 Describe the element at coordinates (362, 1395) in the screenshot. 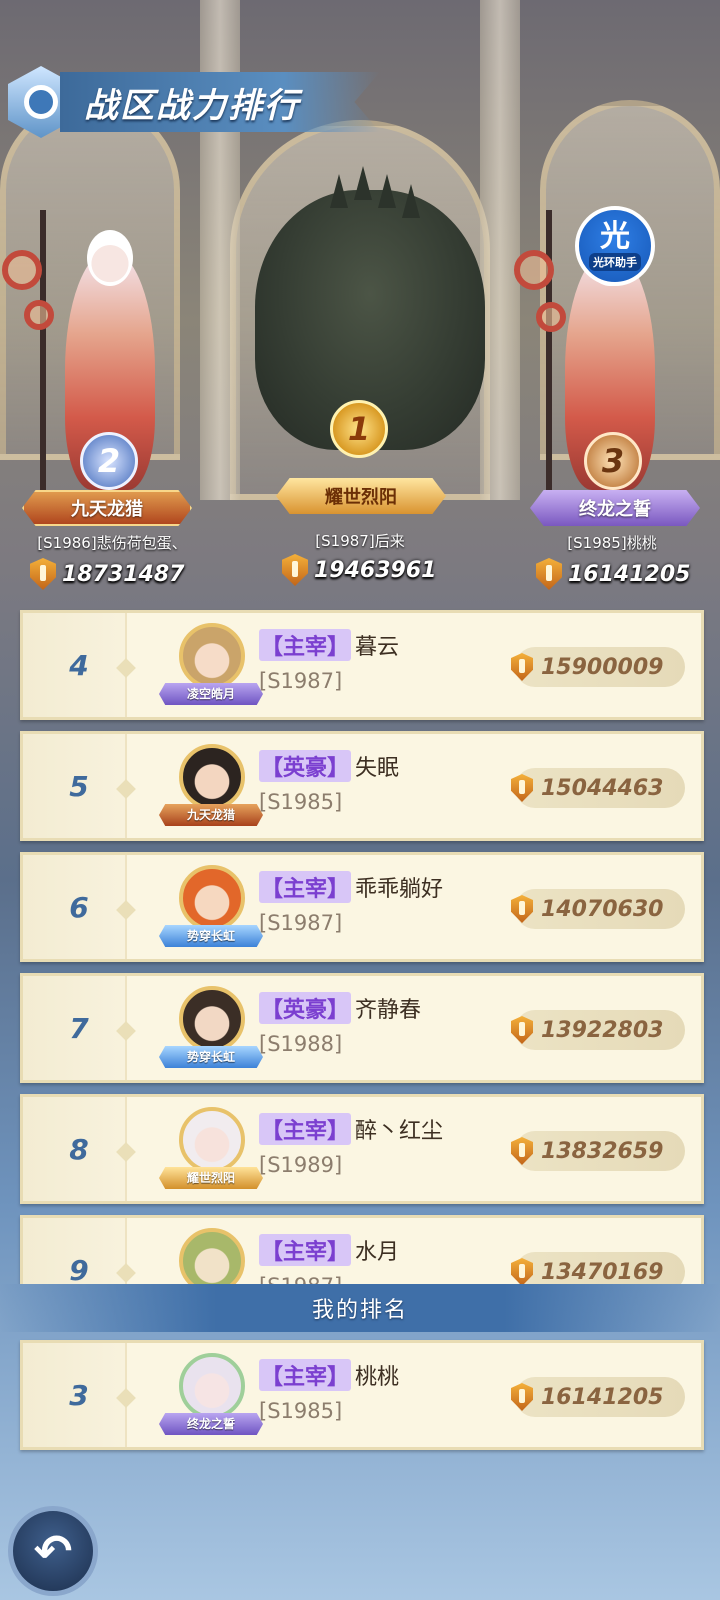

I see `my-rank-row: 3 终龙之誓 【主宰】 桃桃 [S1985] 16141205` at that location.